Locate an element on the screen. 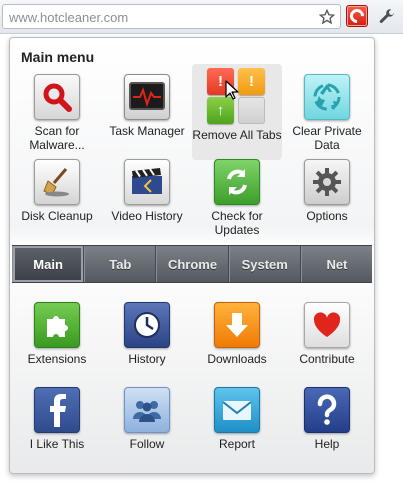 The height and width of the screenshot is (483, 403). contribute-label: Contribute is located at coordinates (327, 359).